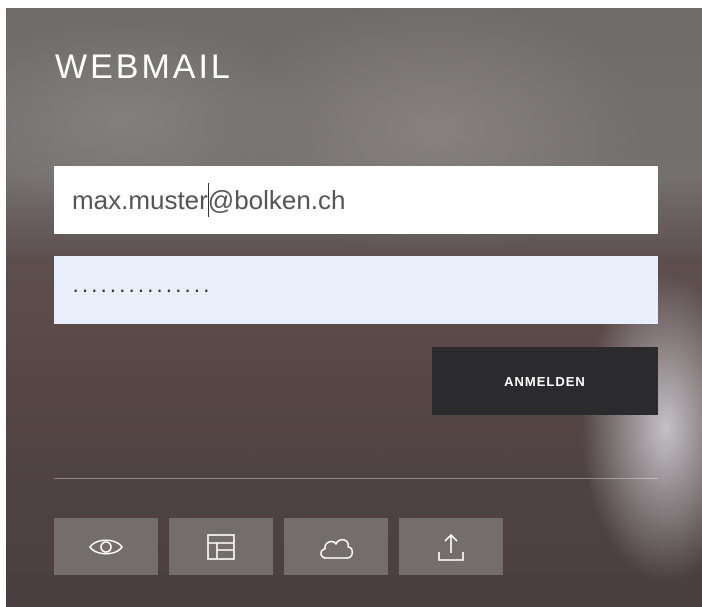  I want to click on upload-icon, so click(451, 547).